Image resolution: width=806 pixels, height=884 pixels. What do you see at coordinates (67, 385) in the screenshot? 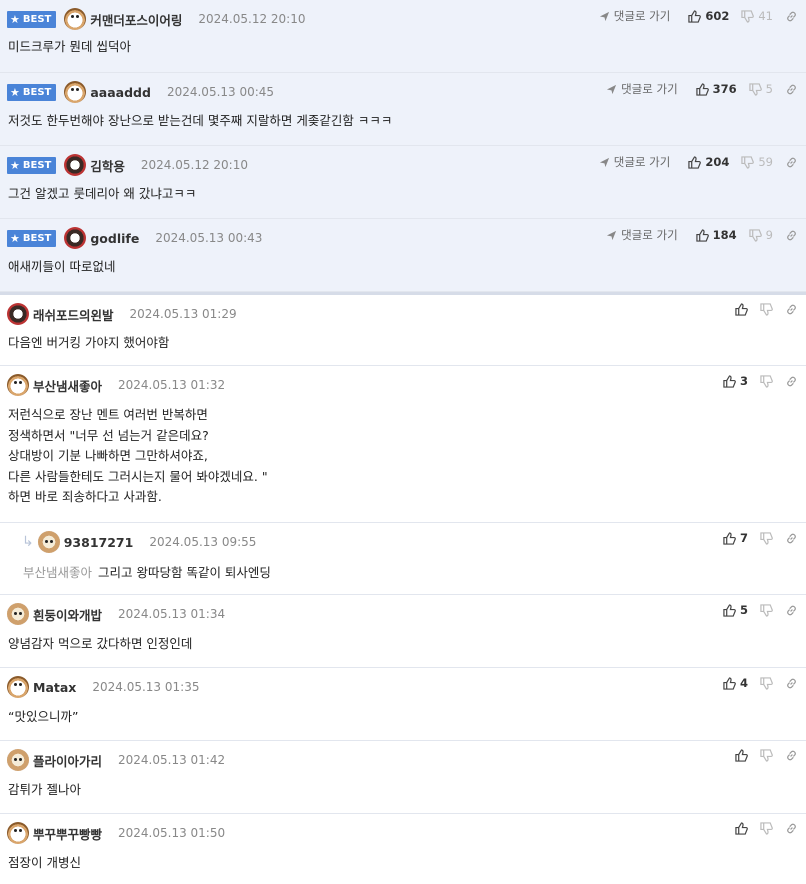
I see `nickname: 부산냄새좋아` at bounding box center [67, 385].